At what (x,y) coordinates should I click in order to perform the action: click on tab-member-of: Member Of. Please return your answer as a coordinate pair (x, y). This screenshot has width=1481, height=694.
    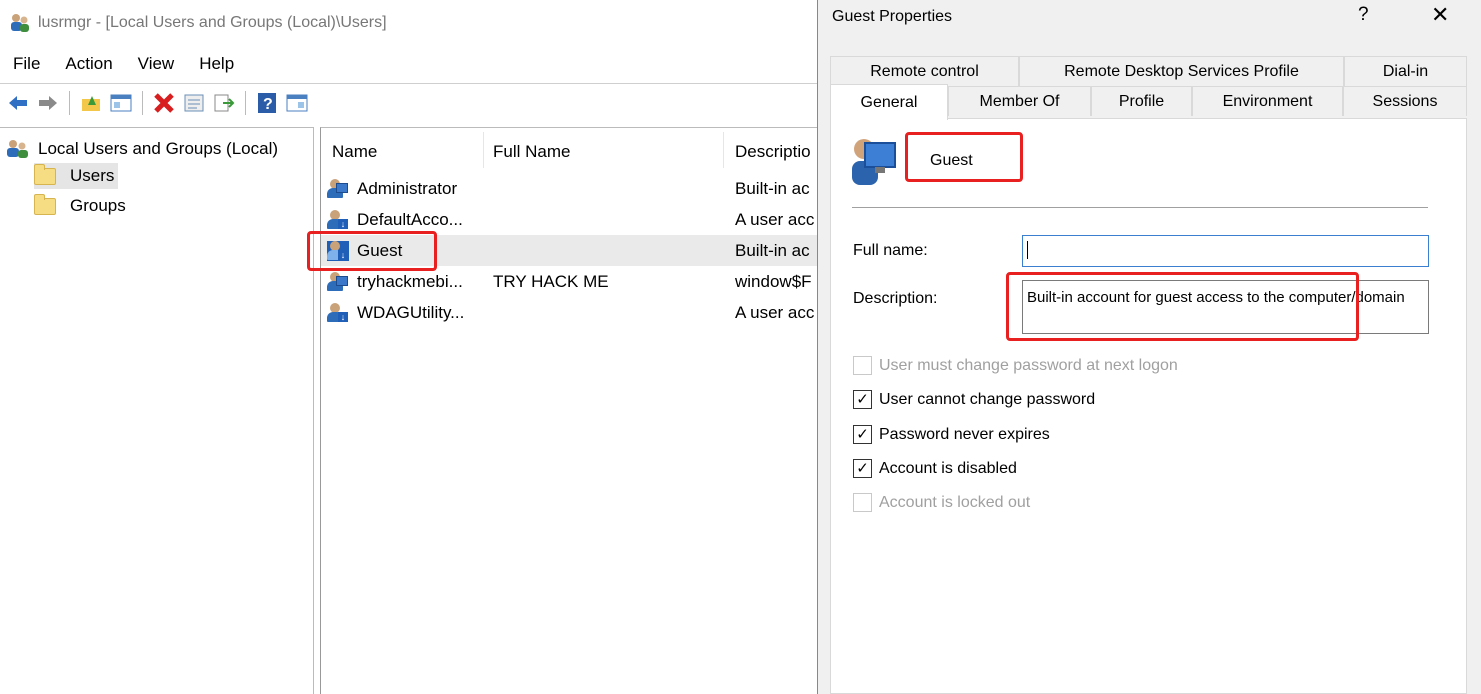
    Looking at the image, I should click on (1019, 101).